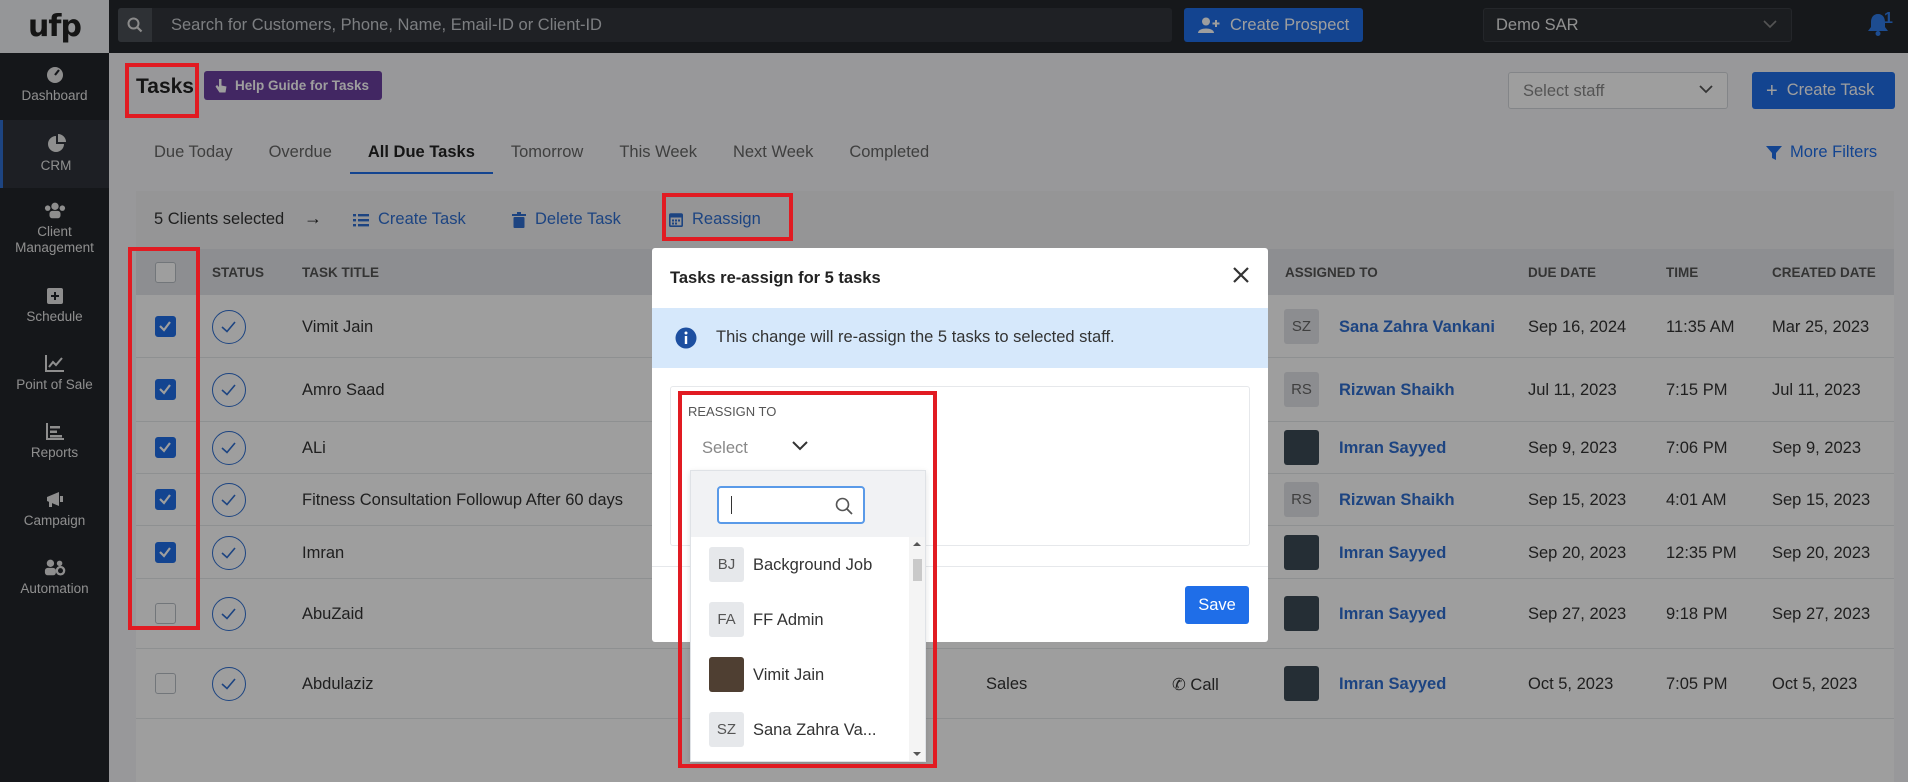  What do you see at coordinates (775, 278) in the screenshot?
I see `modal-title: Tasks re-assign for 5 tasks` at bounding box center [775, 278].